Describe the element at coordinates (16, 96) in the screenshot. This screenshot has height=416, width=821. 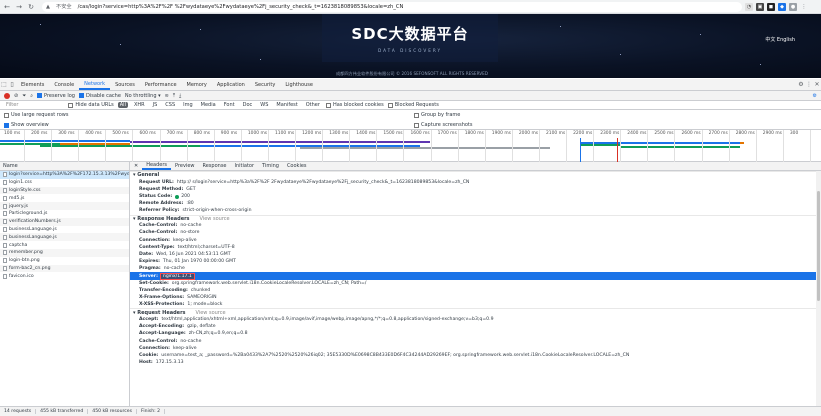
I see `clear-icon: ⊘` at that location.